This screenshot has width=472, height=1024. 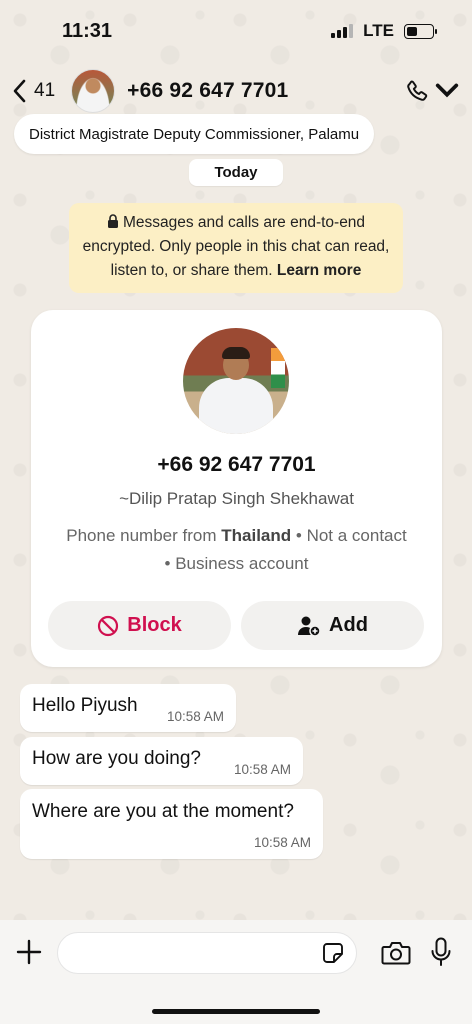 What do you see at coordinates (112, 221) in the screenshot?
I see `lock-icon` at bounding box center [112, 221].